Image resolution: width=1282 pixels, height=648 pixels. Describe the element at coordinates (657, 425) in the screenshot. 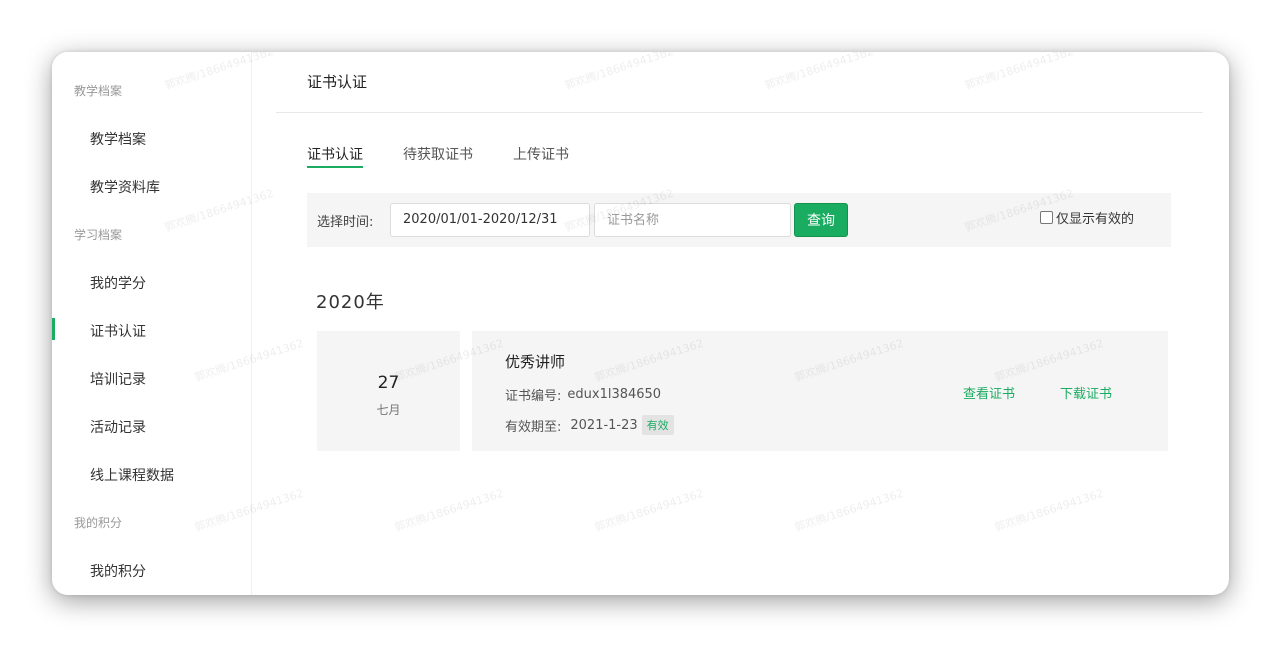

I see `status-badge: 有效` at that location.